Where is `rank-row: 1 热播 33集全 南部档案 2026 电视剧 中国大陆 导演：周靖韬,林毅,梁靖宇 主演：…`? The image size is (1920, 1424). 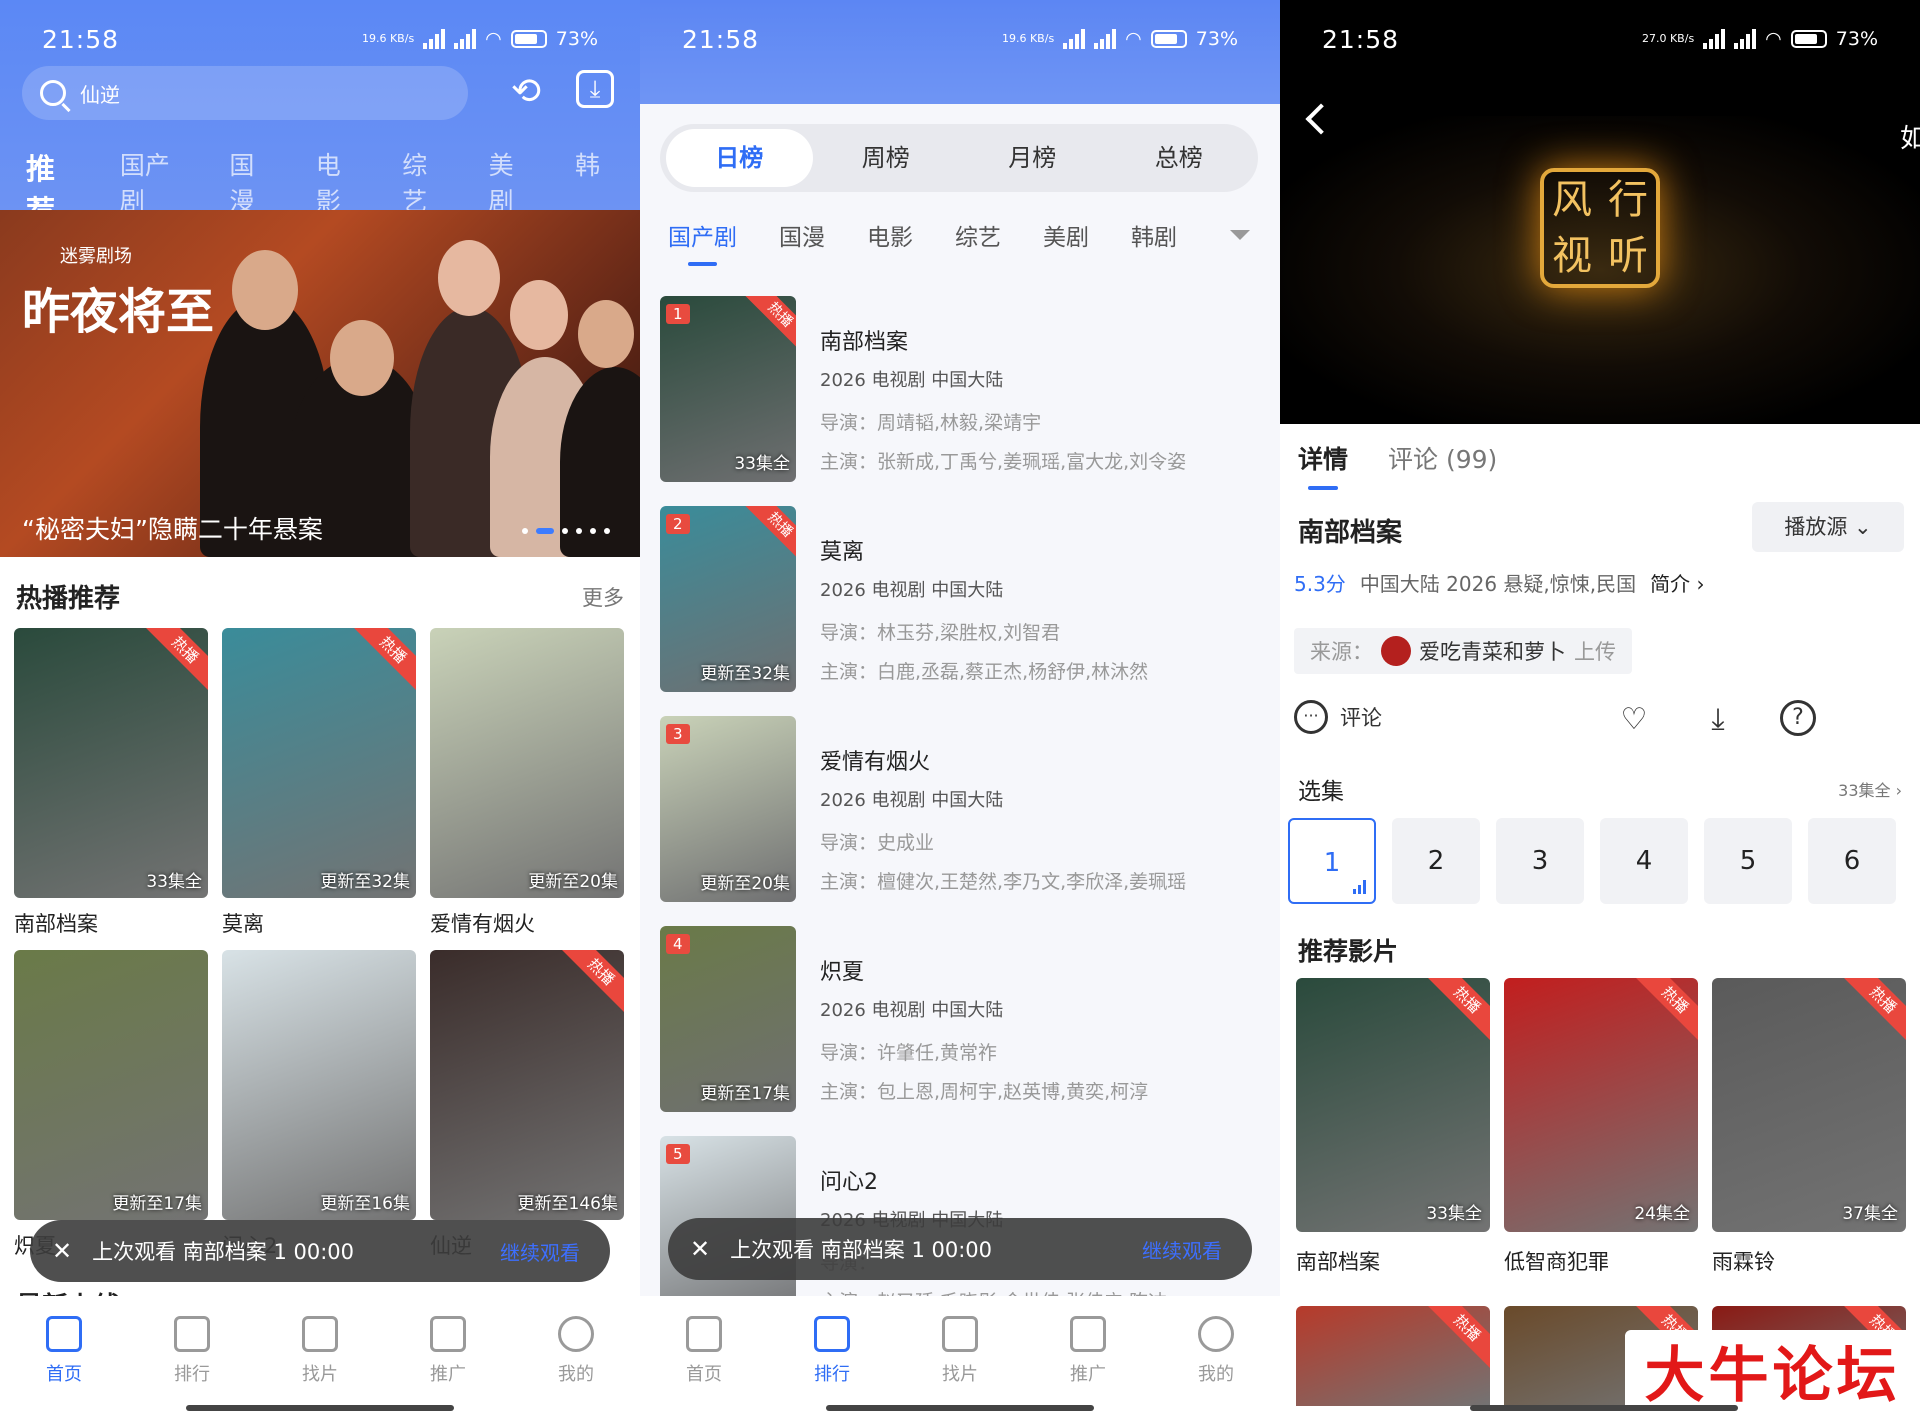
rank-row: 1 热播 33集全 南部档案 2026 电视剧 中国大陆 导演：周靖韬,林毅,梁靖宇 主演：… is located at coordinates (960, 389).